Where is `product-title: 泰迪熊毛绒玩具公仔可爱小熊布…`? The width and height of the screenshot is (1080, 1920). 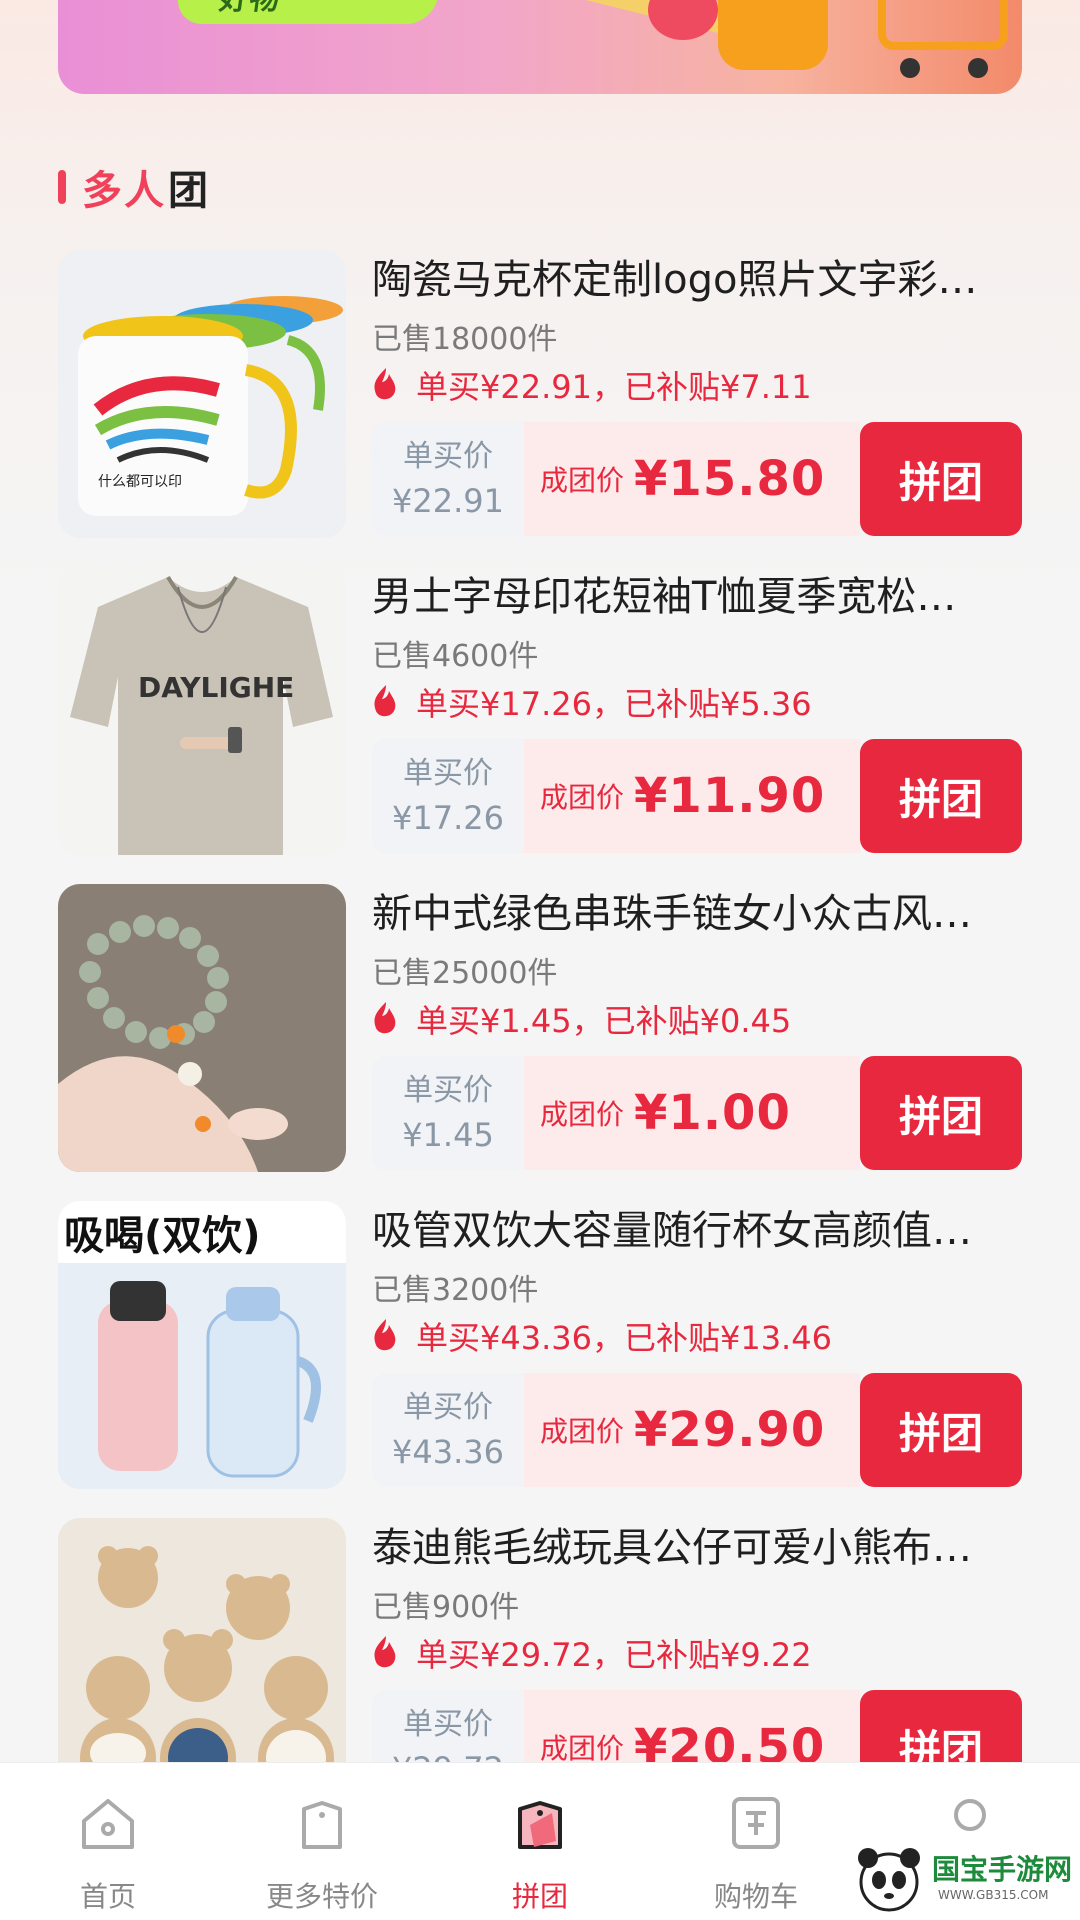
product-title: 泰迪熊毛绒玩具公仔可爱小熊布… is located at coordinates (697, 1548).